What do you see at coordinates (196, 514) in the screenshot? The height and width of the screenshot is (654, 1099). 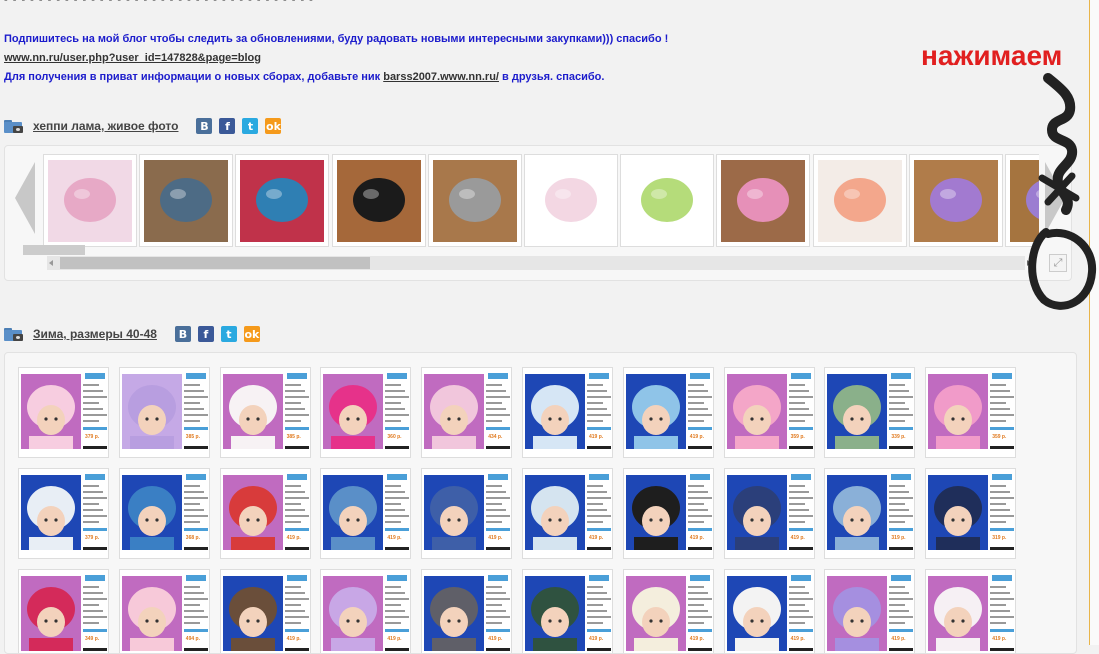 I see `product-info: 368 р.` at bounding box center [196, 514].